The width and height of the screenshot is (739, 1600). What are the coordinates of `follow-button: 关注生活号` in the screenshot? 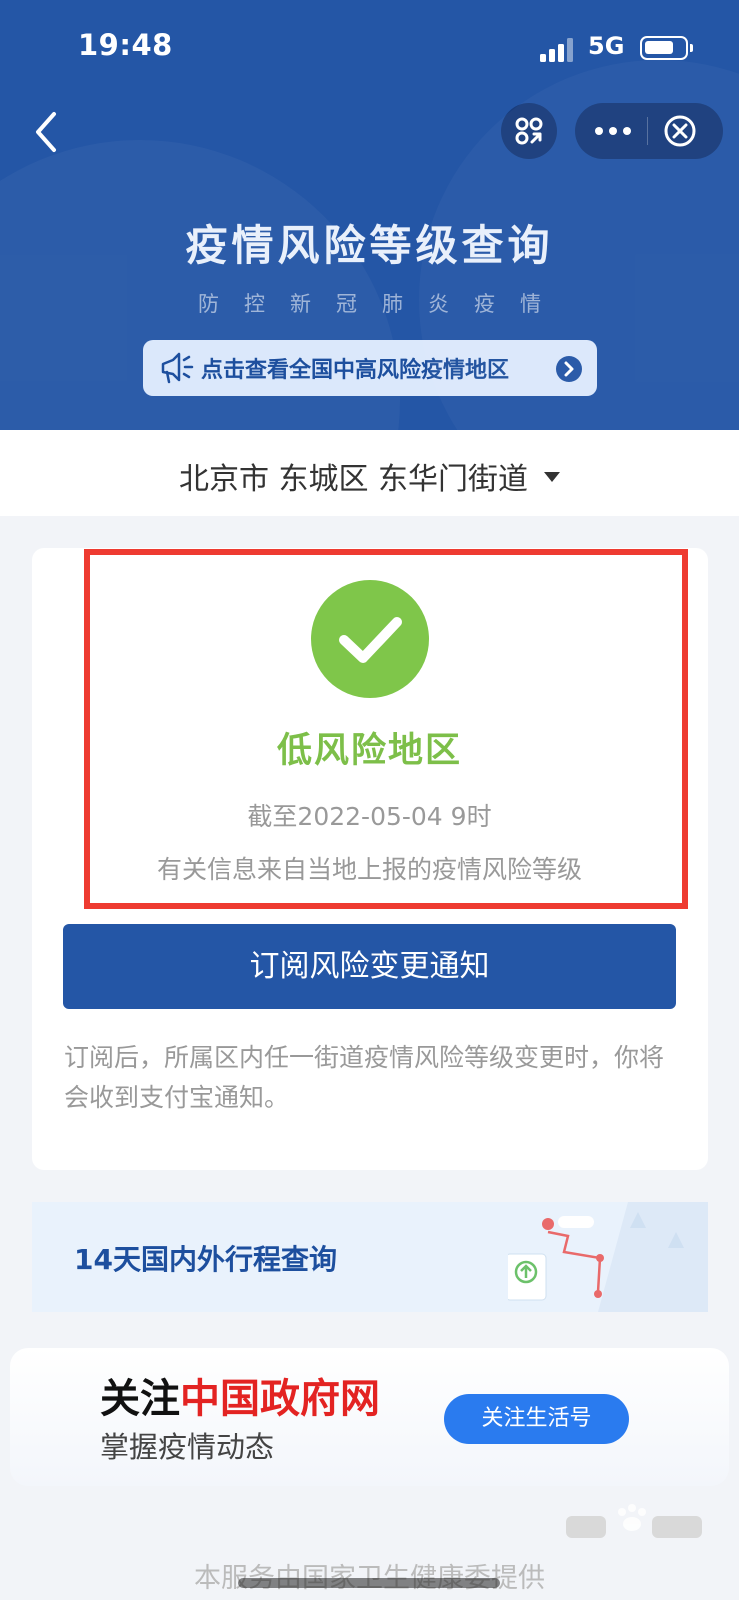 It's located at (536, 1419).